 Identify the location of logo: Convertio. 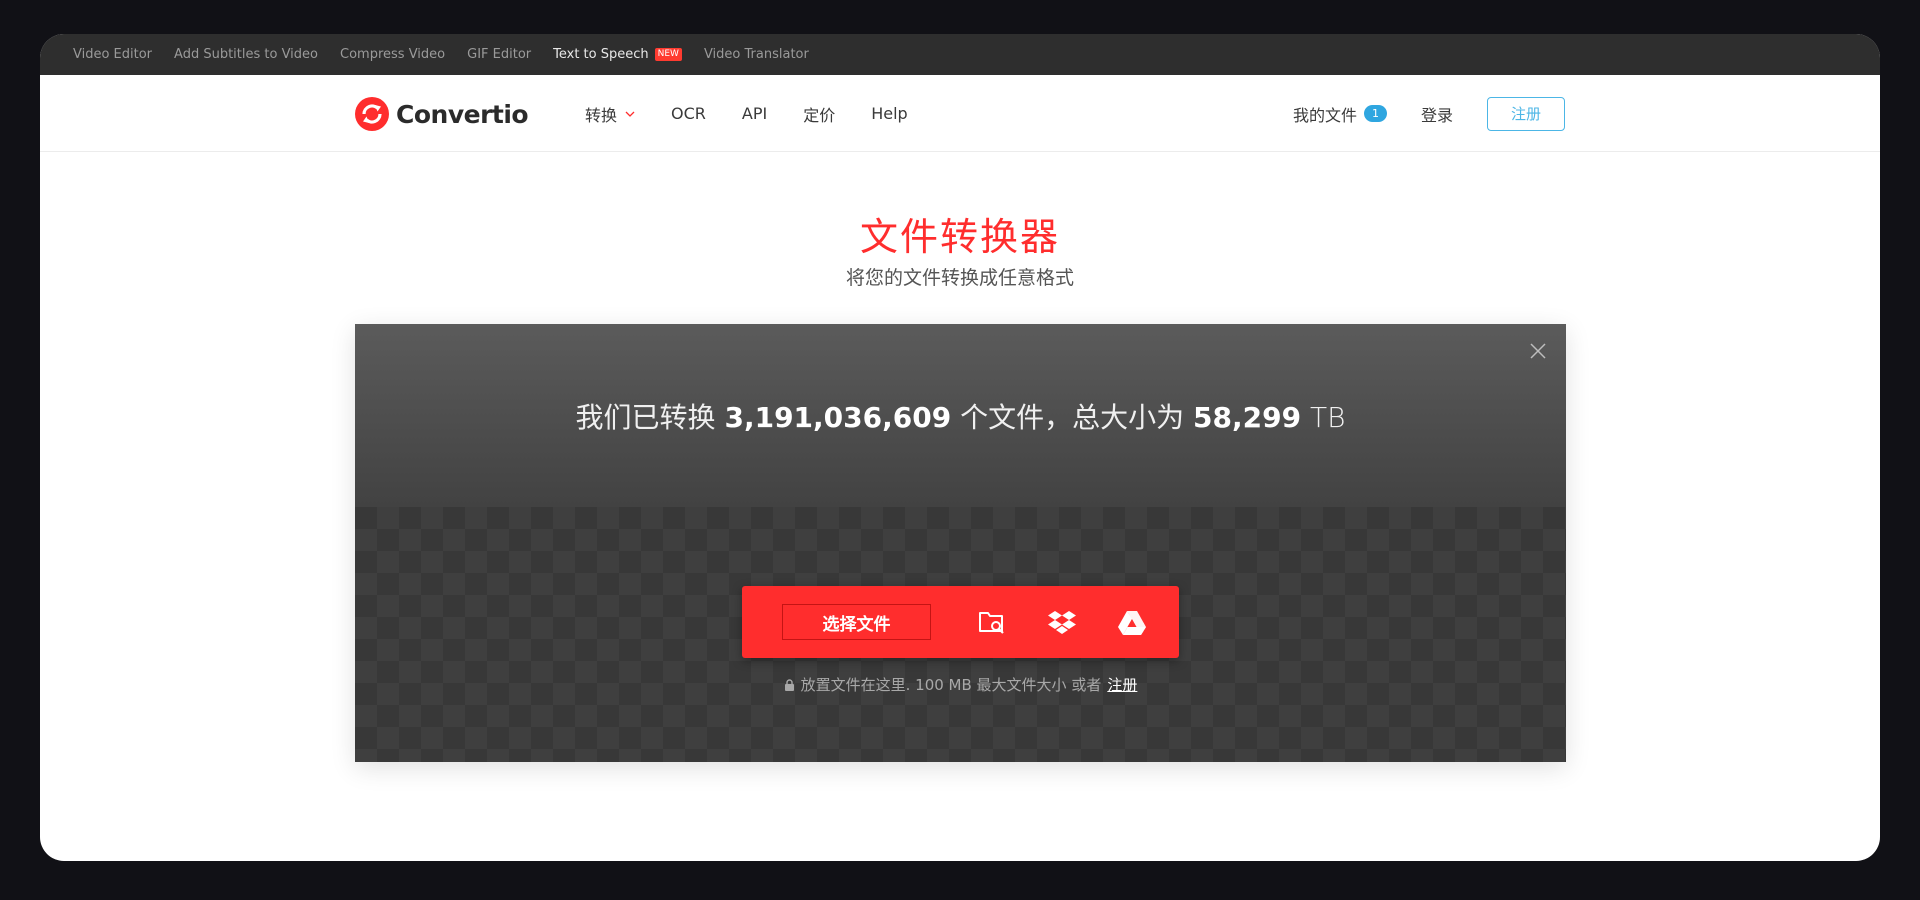
(442, 114).